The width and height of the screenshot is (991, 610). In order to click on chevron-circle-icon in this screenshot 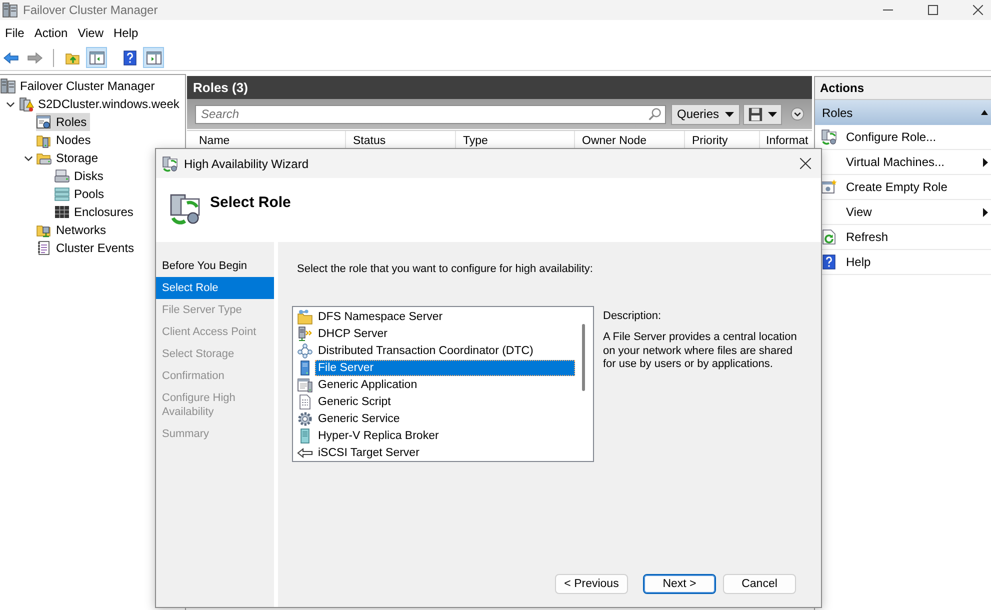, I will do `click(797, 114)`.